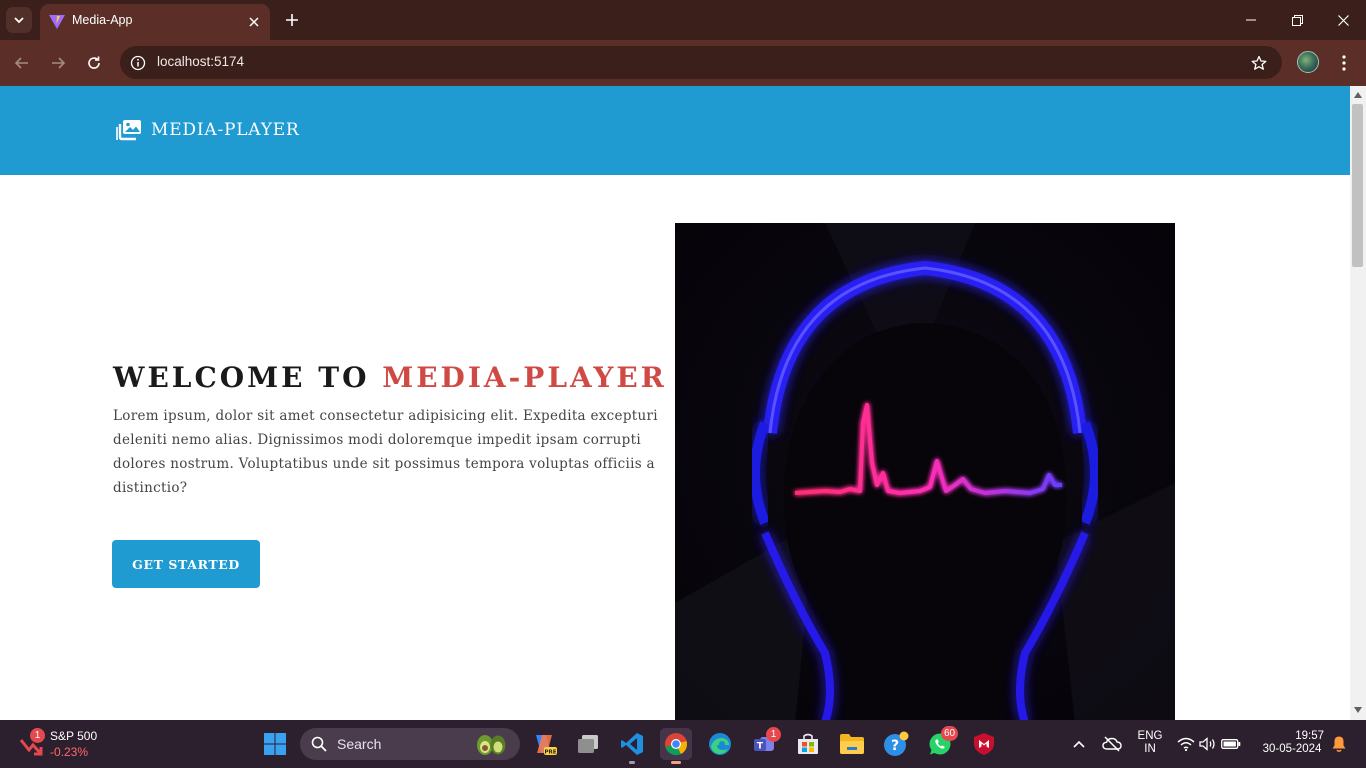 Image resolution: width=1366 pixels, height=768 pixels. I want to click on edge-app, so click(720, 744).